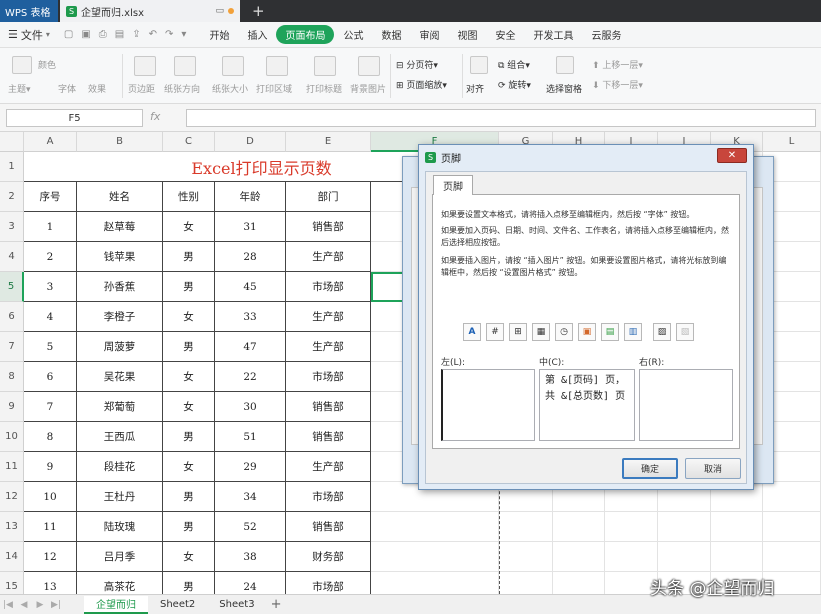  Describe the element at coordinates (12, 527) in the screenshot. I see `row-header: 13` at that location.